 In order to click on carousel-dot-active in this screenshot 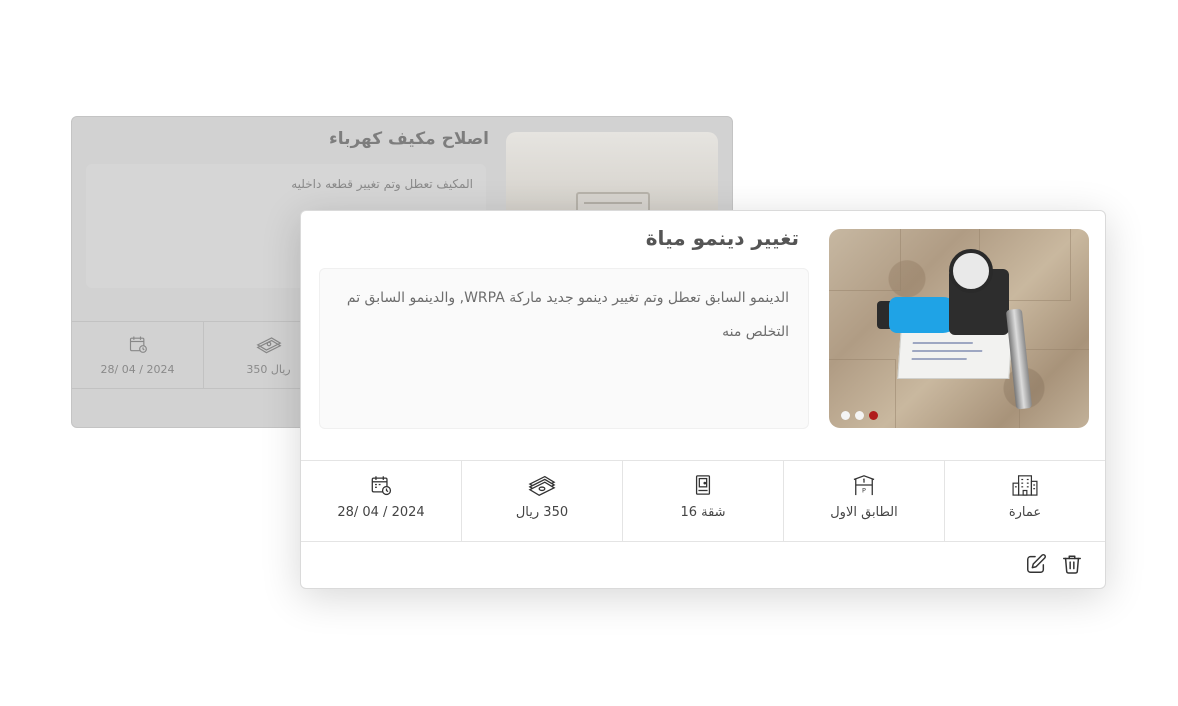, I will do `click(873, 415)`.